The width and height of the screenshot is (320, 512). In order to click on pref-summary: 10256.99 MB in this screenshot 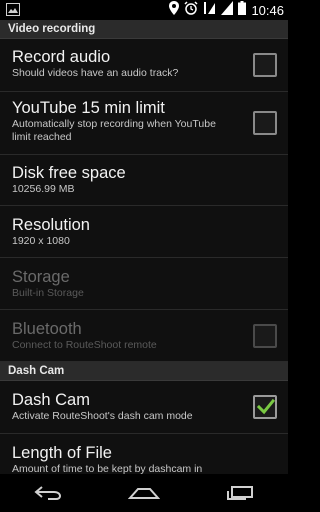, I will do `click(43, 189)`.